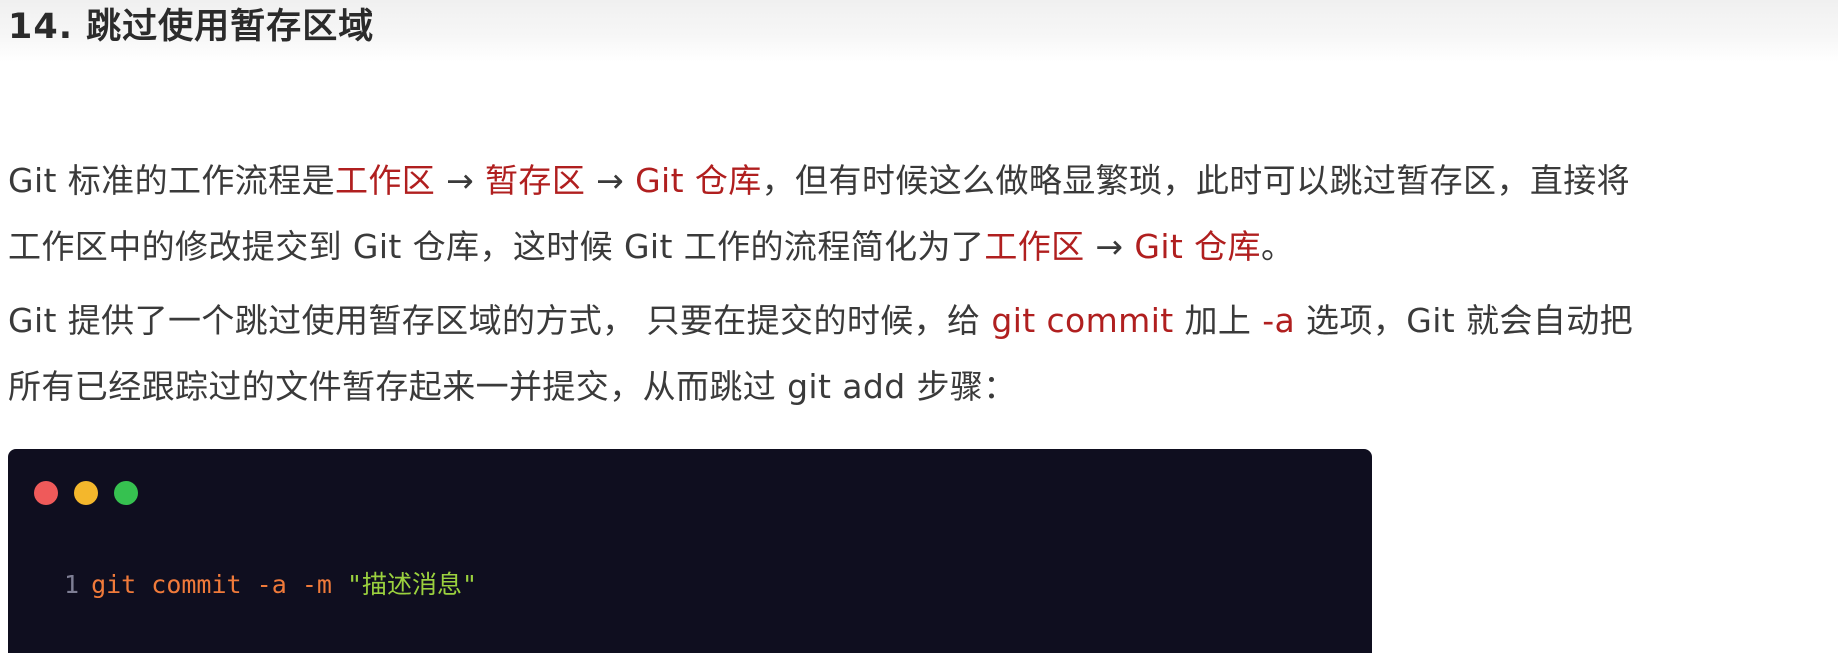  I want to click on section-heading: 14. 跳过使用暂存区域, so click(191, 27).